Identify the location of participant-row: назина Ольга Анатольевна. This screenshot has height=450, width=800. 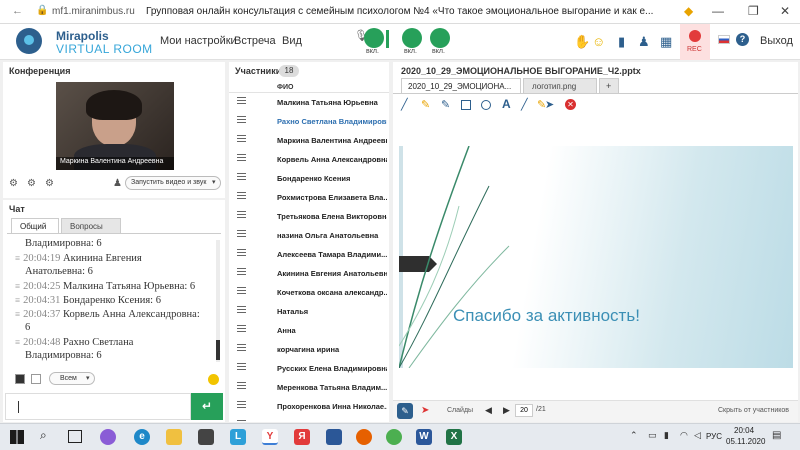
(308, 235).